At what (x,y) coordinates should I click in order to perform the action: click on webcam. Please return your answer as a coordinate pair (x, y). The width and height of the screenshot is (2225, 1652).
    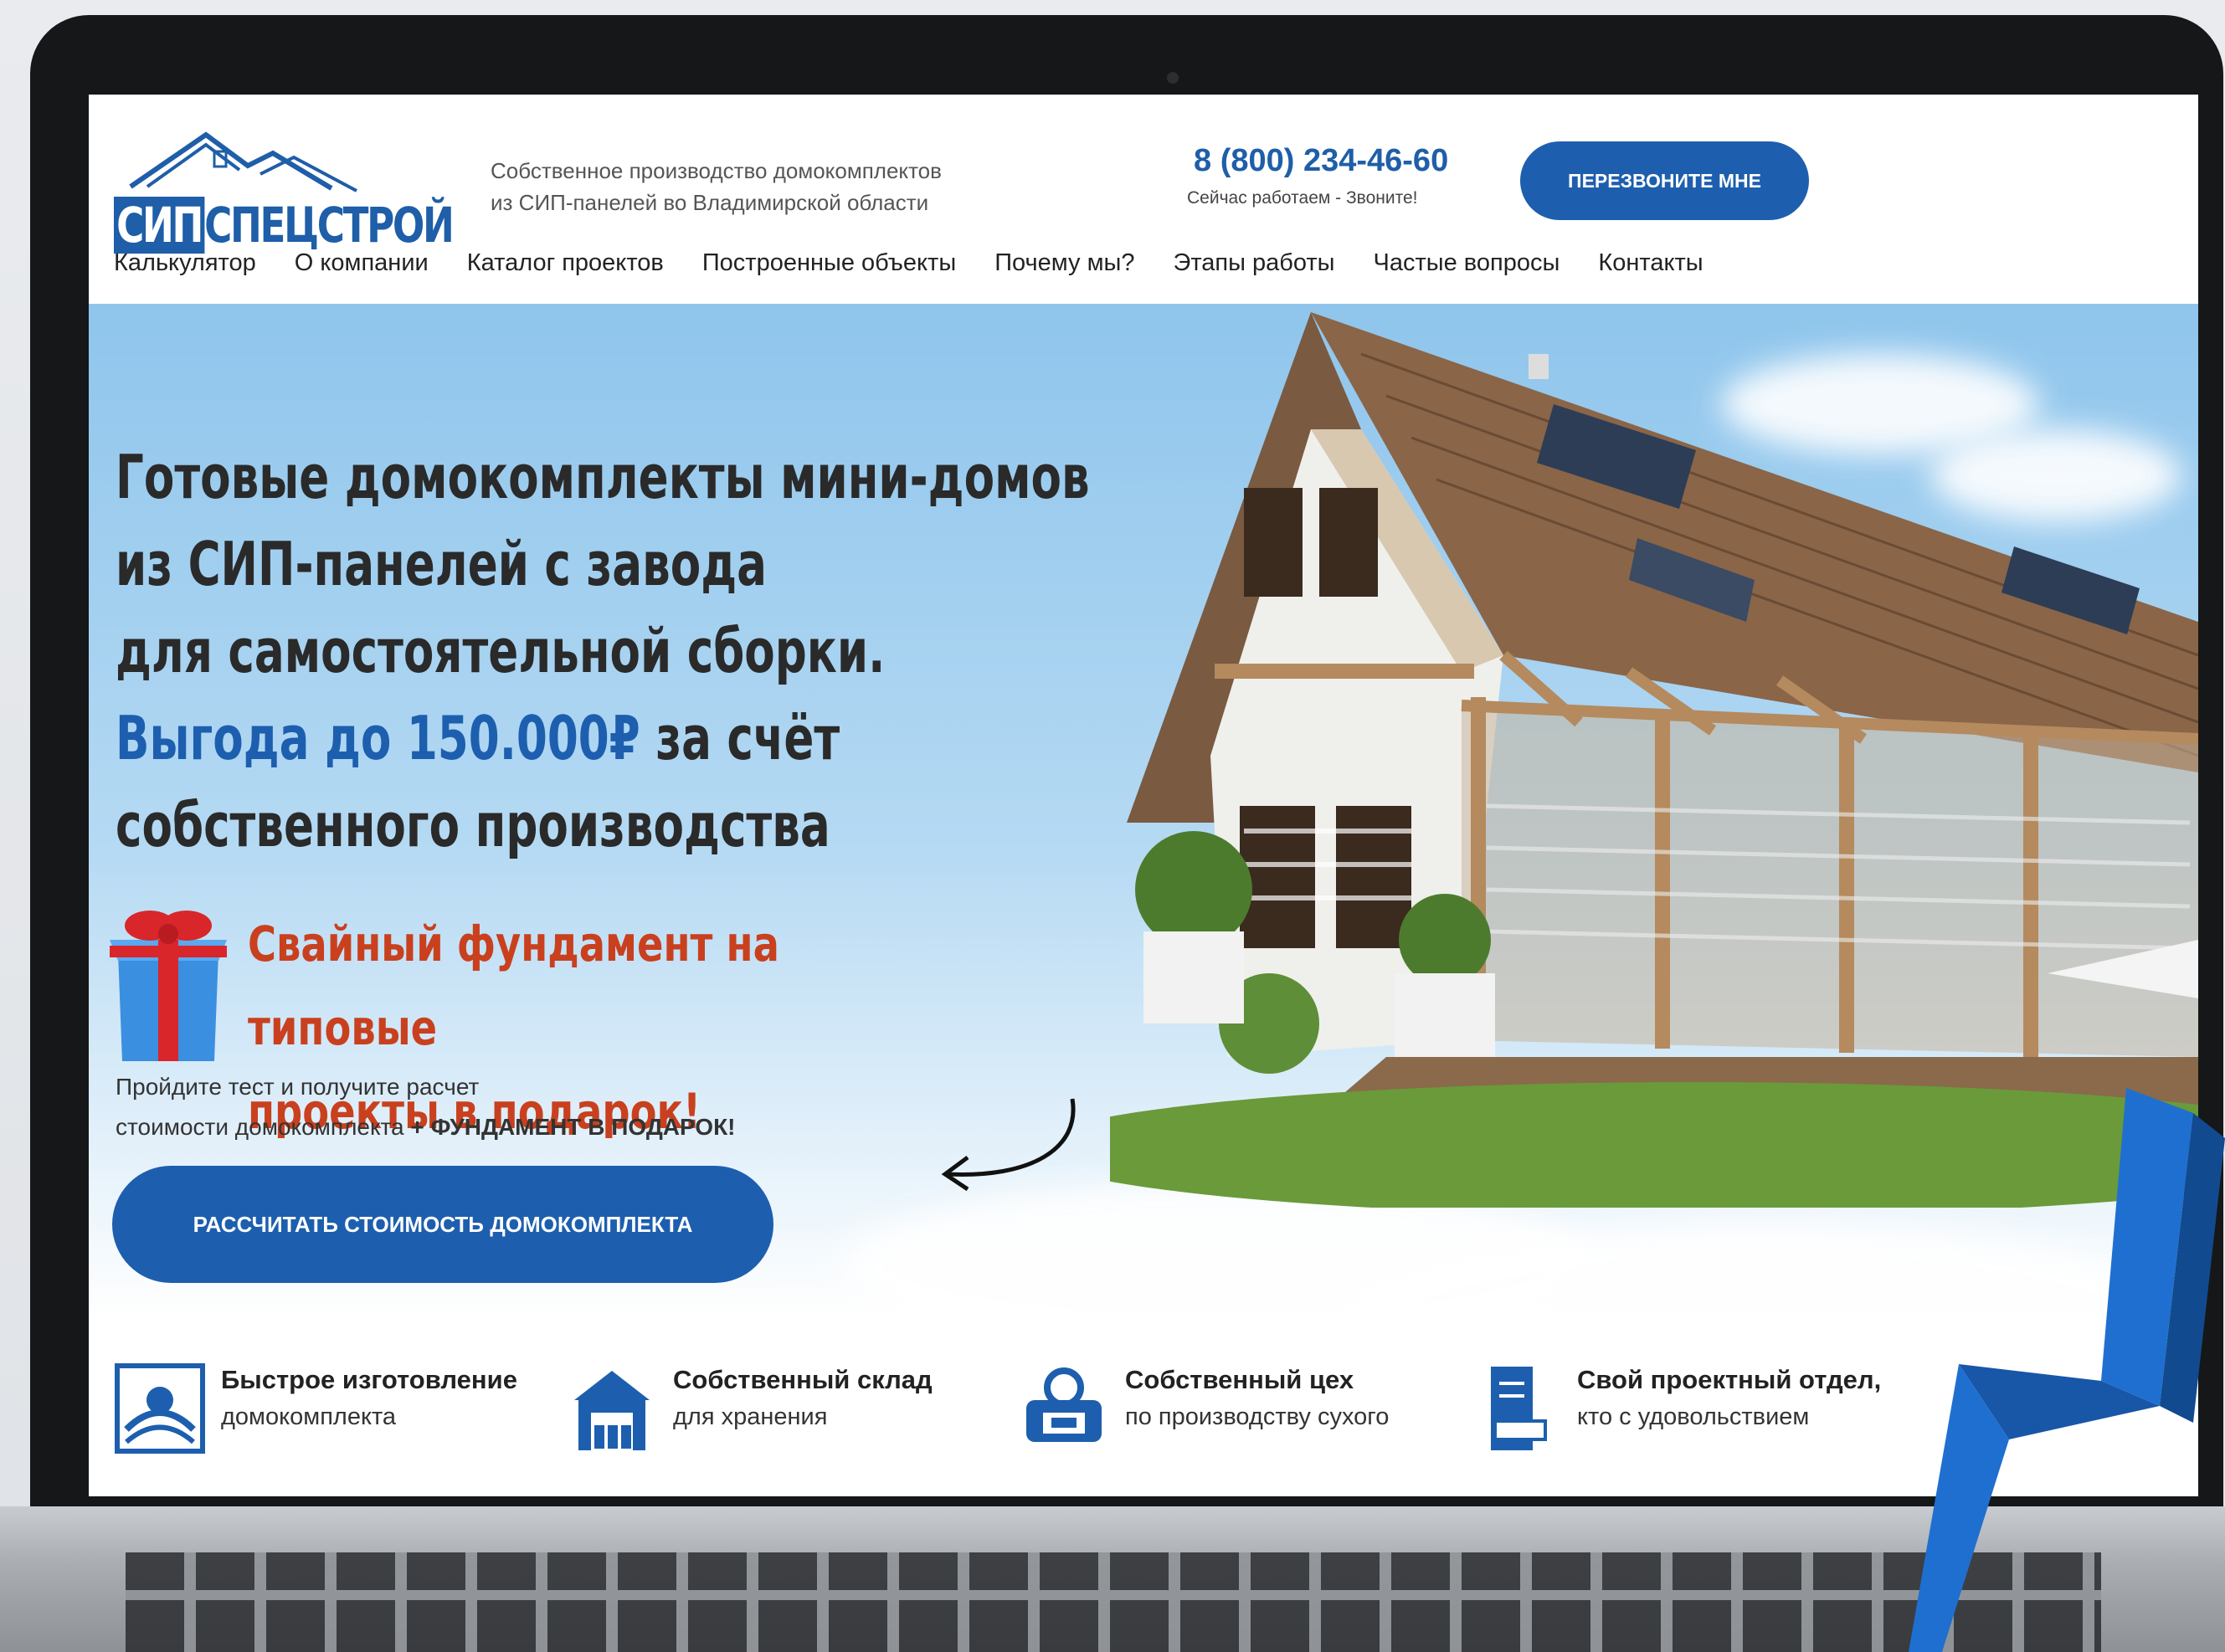
    Looking at the image, I should click on (1173, 78).